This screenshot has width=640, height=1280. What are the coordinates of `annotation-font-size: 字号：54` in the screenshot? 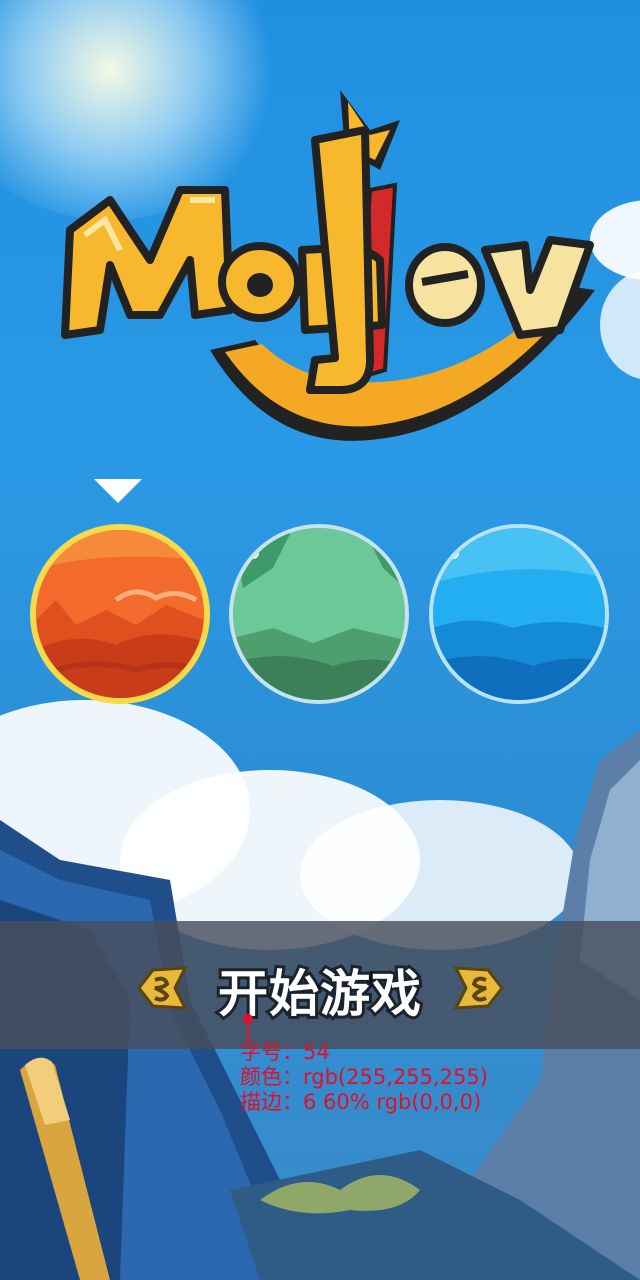 It's located at (285, 1052).